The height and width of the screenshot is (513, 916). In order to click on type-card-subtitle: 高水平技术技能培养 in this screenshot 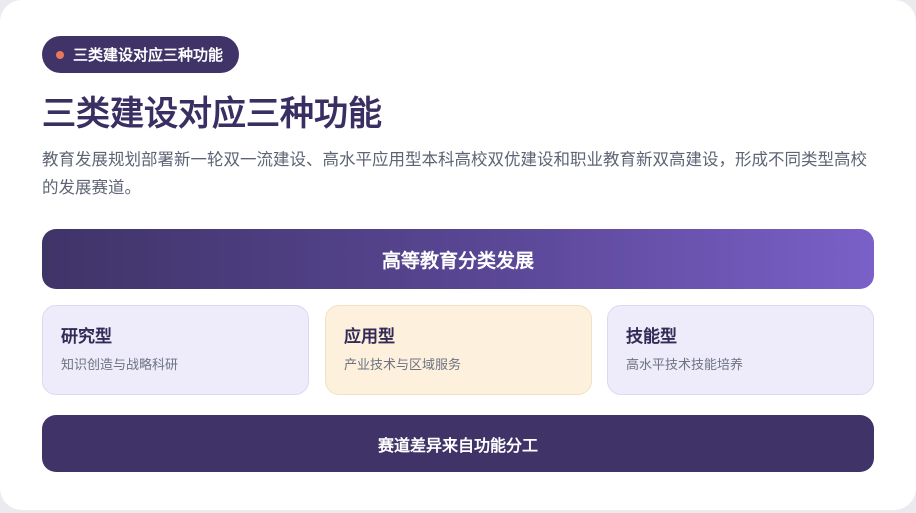, I will do `click(685, 365)`.